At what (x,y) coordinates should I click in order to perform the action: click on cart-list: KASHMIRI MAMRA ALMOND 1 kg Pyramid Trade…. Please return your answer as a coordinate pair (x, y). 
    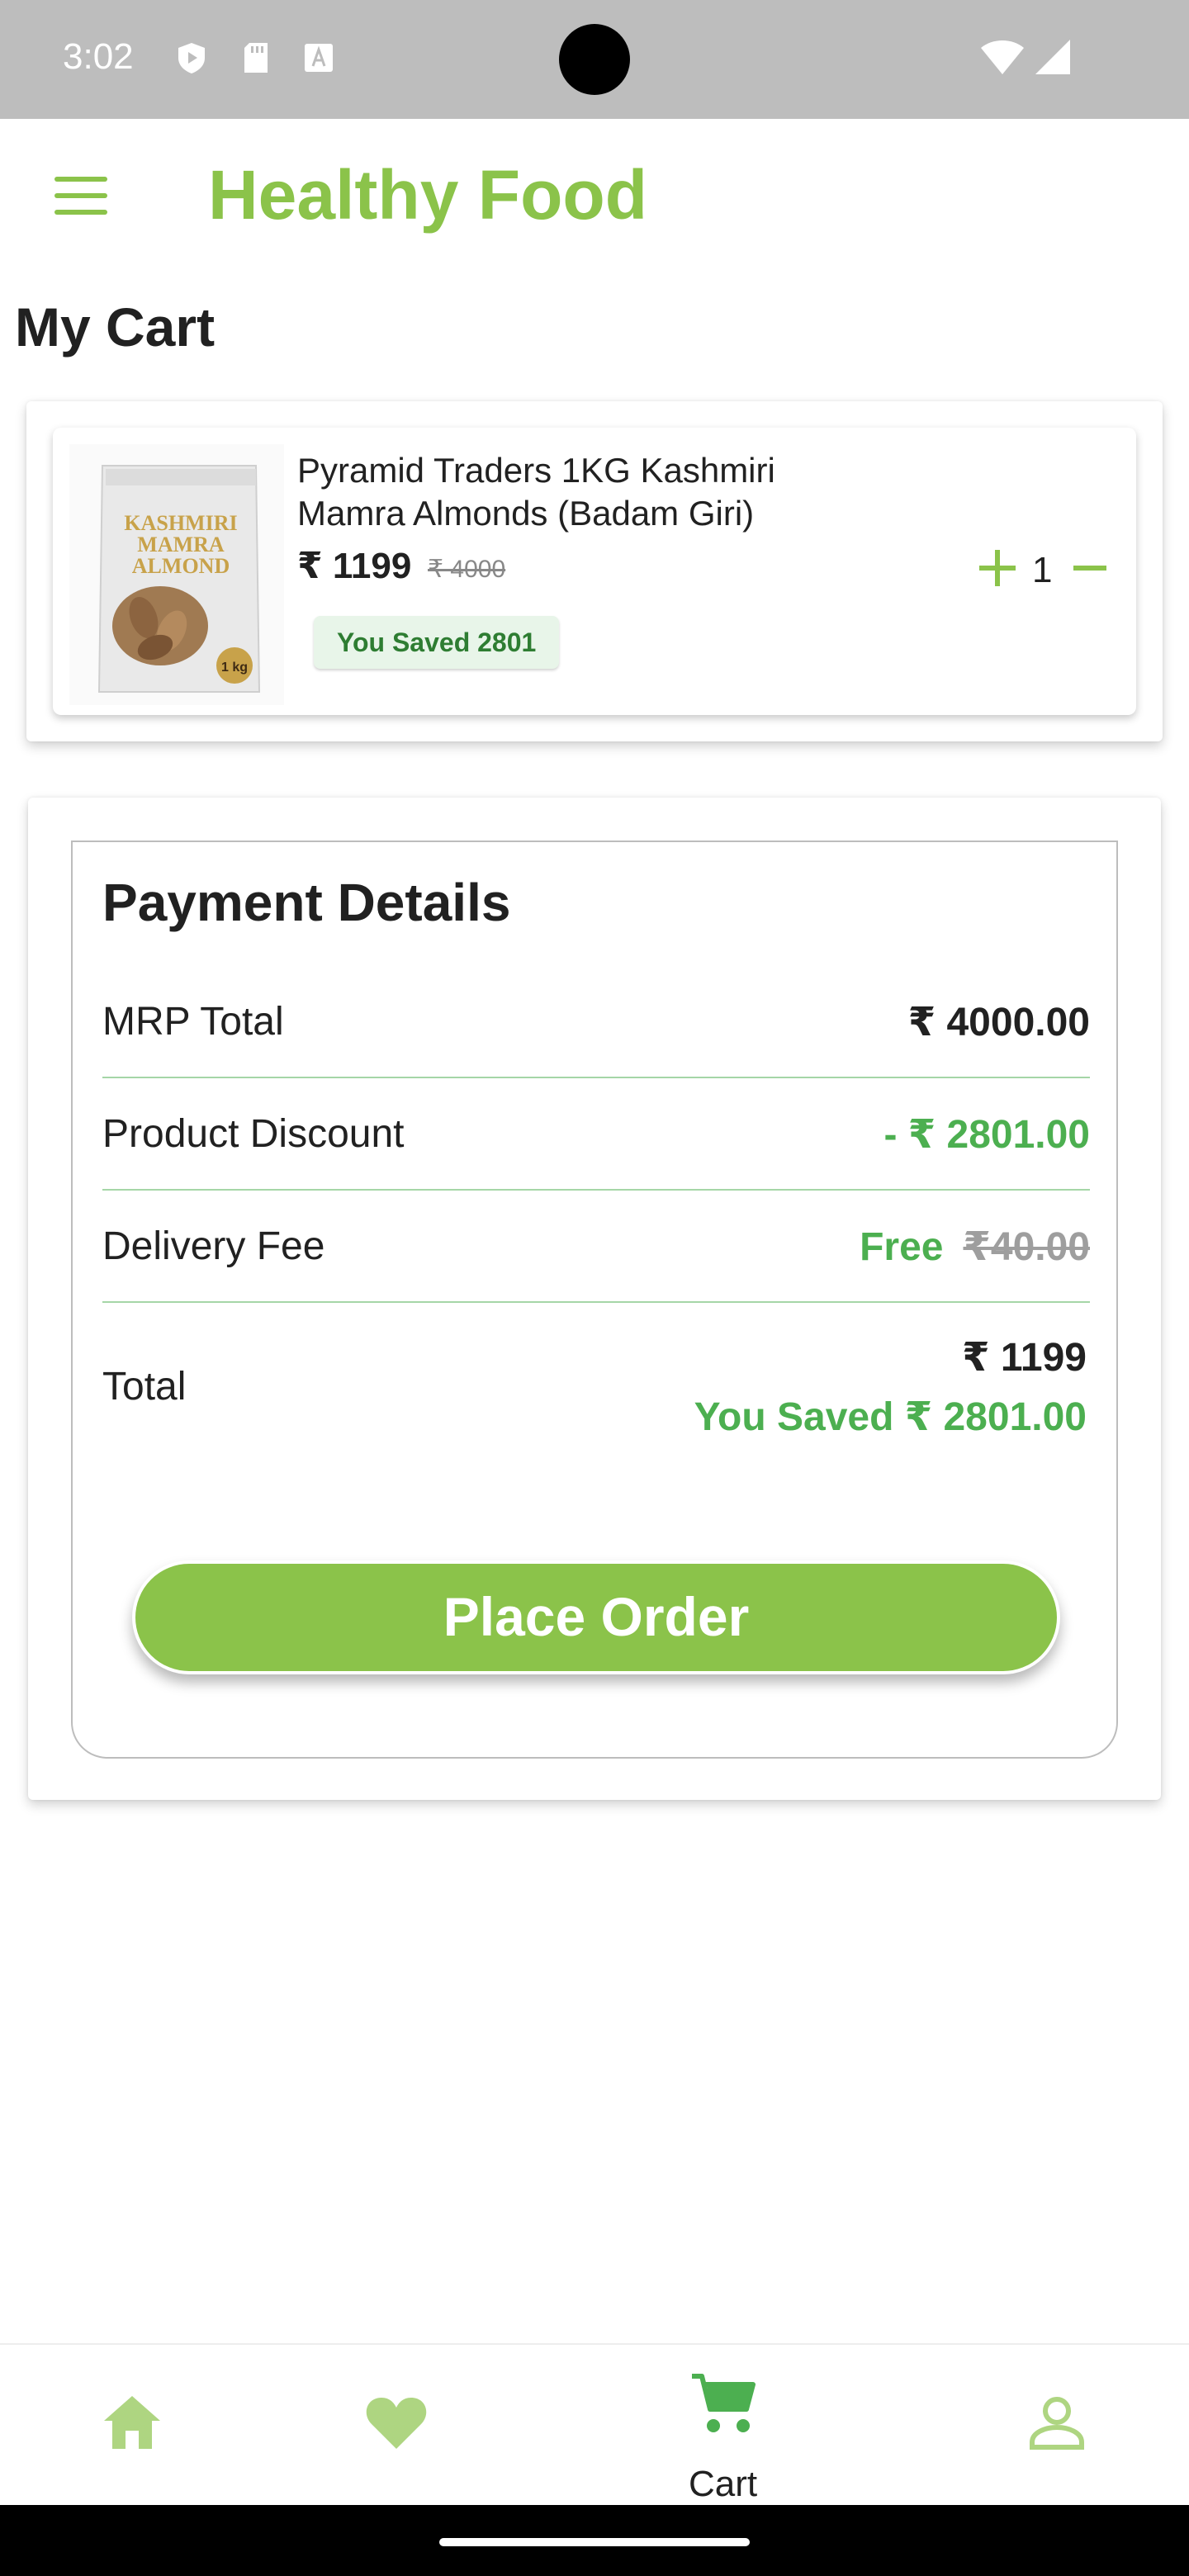
    Looking at the image, I should click on (594, 571).